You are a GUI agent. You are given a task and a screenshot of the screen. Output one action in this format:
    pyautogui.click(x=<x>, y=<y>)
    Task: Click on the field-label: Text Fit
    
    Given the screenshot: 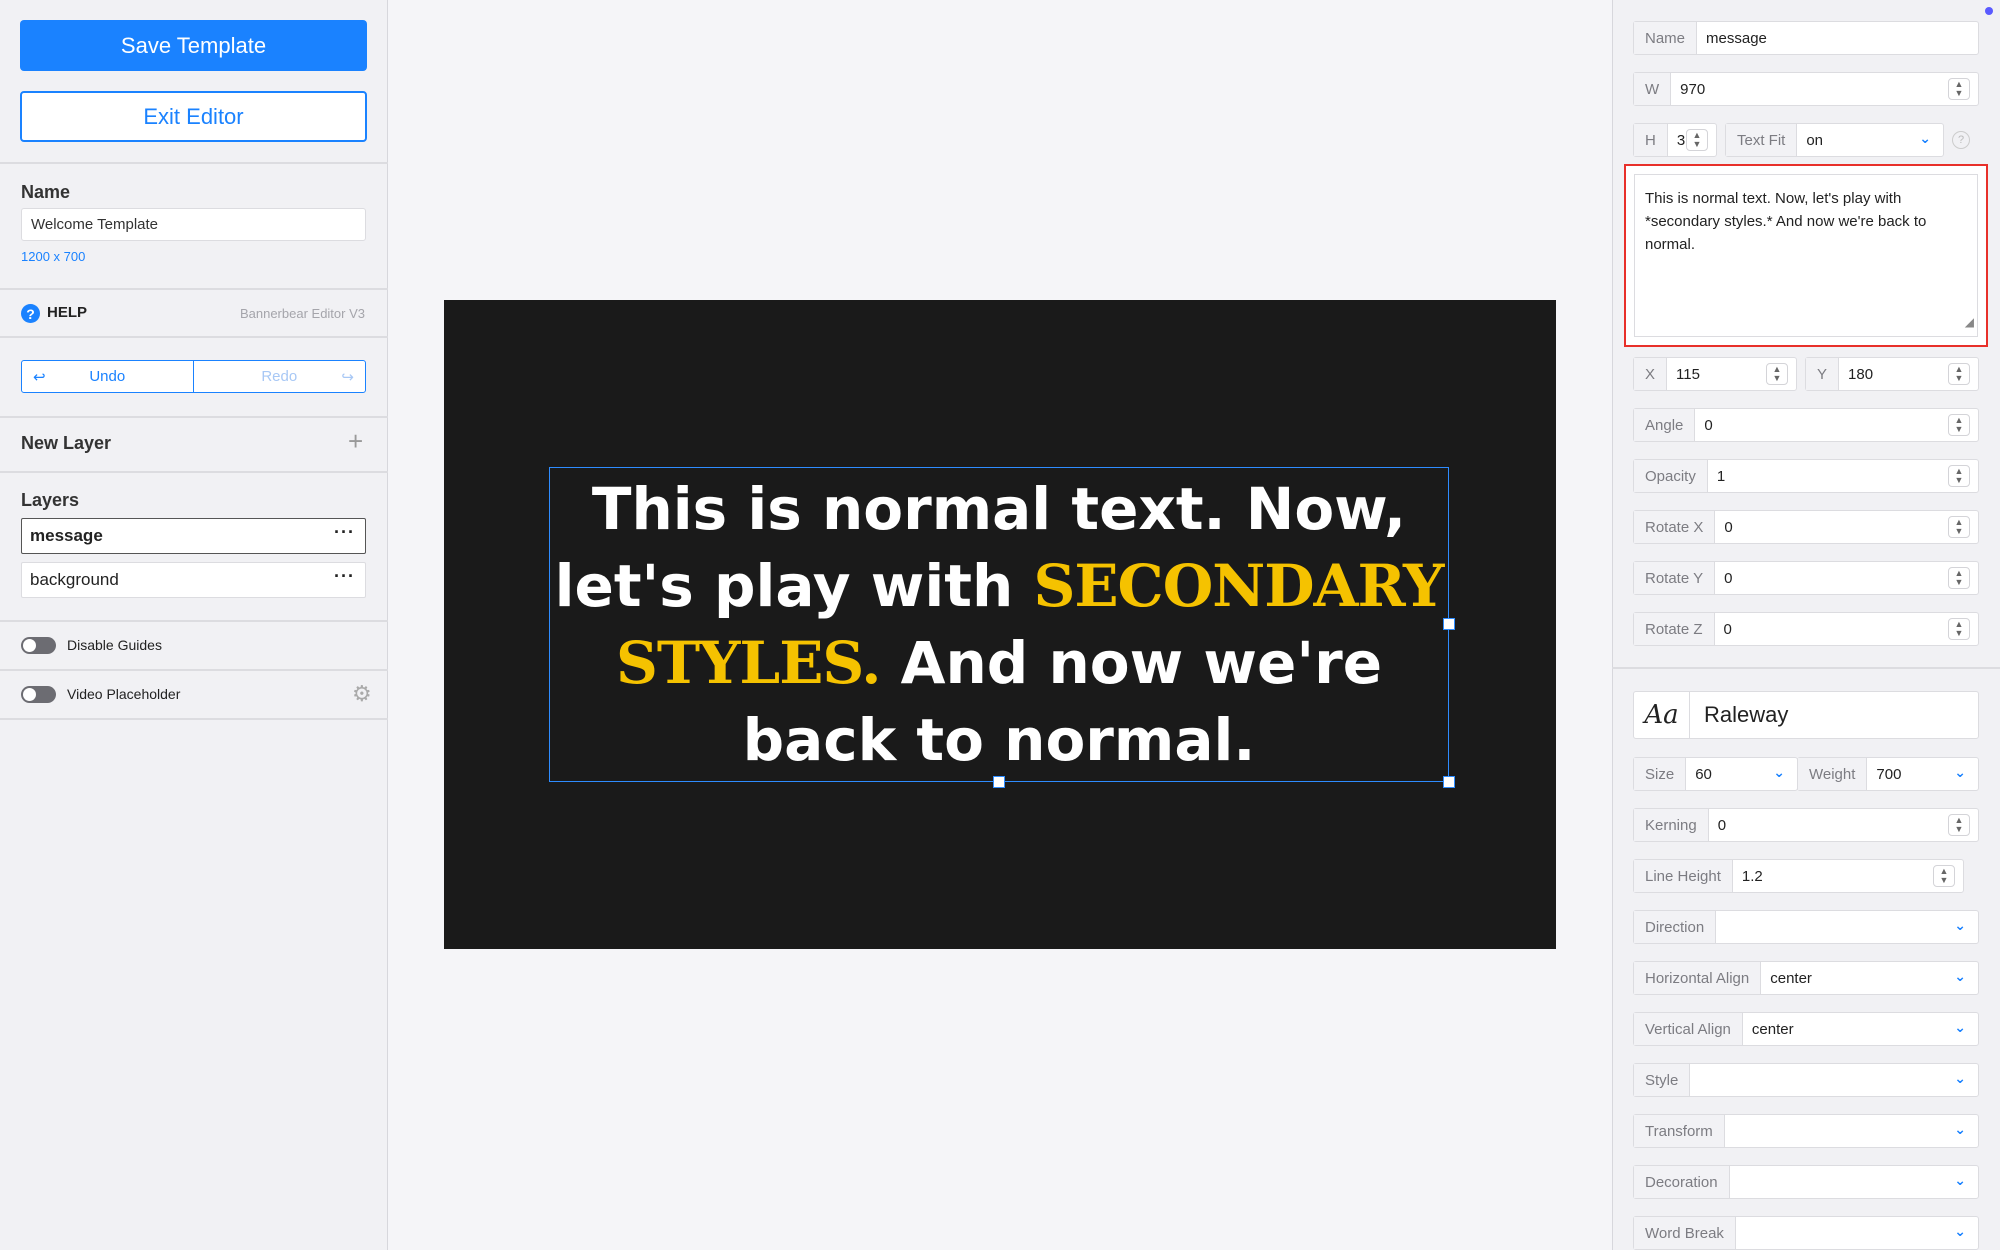 What is the action you would take?
    pyautogui.click(x=1762, y=140)
    